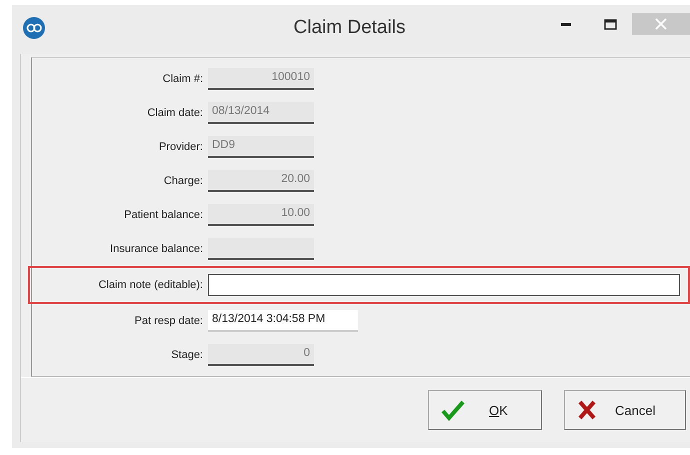 The width and height of the screenshot is (690, 455). I want to click on field-label: Claim note (editable):, so click(150, 285).